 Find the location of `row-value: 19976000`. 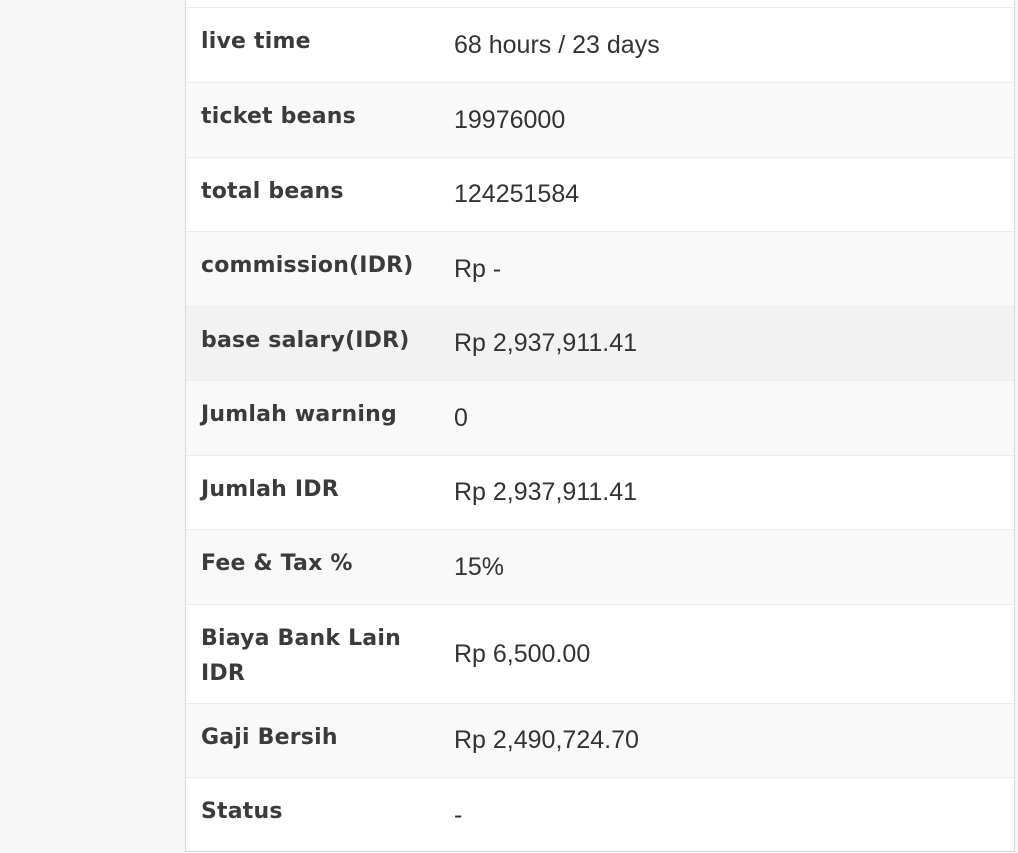

row-value: 19976000 is located at coordinates (725, 120).